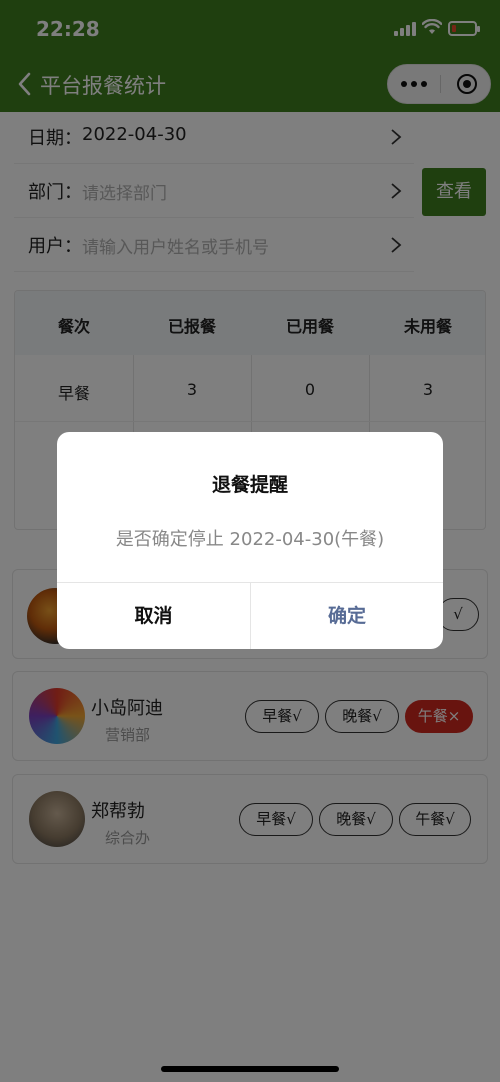 This screenshot has width=500, height=1082. What do you see at coordinates (250, 1069) in the screenshot?
I see `home-indicator` at bounding box center [250, 1069].